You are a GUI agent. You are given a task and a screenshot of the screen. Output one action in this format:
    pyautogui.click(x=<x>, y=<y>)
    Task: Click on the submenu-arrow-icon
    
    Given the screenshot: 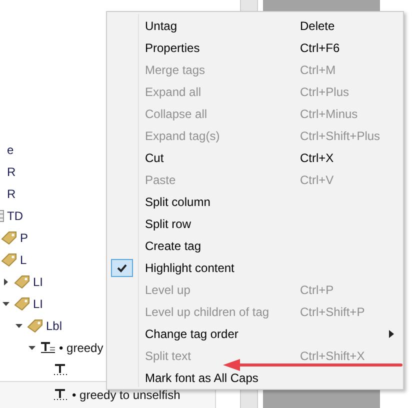 What is the action you would take?
    pyautogui.click(x=391, y=334)
    